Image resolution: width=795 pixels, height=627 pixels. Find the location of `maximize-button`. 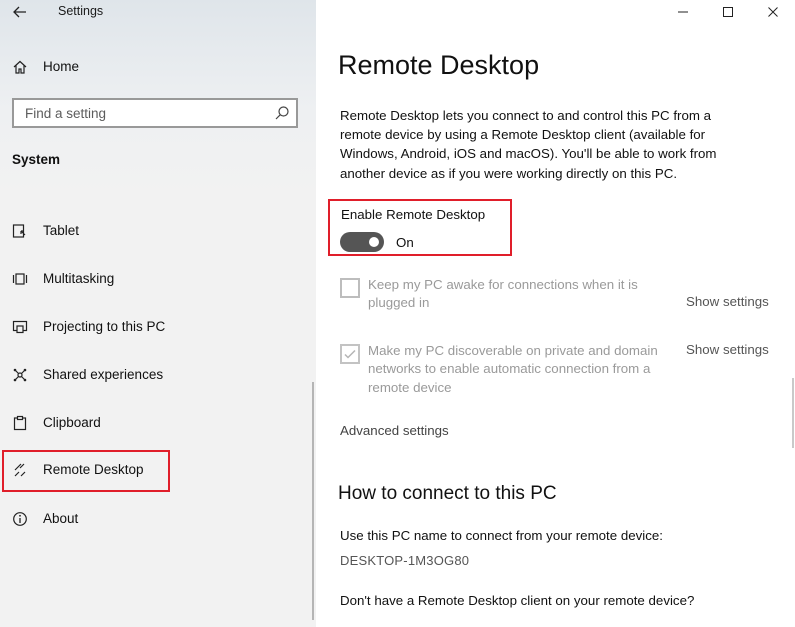

maximize-button is located at coordinates (728, 12).